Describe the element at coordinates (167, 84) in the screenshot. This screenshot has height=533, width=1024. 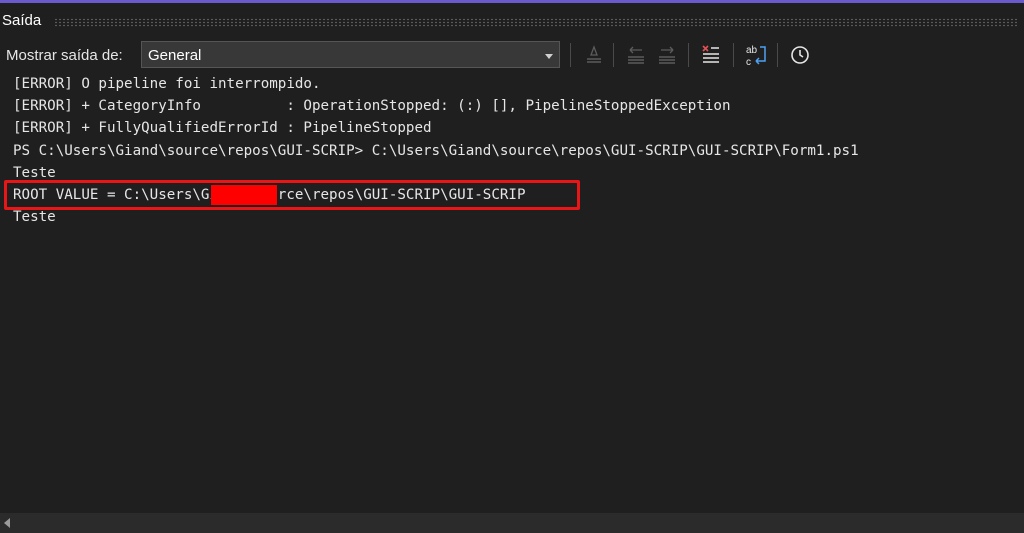
I see `output-line: [ERROR] O pipeline foi interrompido.` at that location.